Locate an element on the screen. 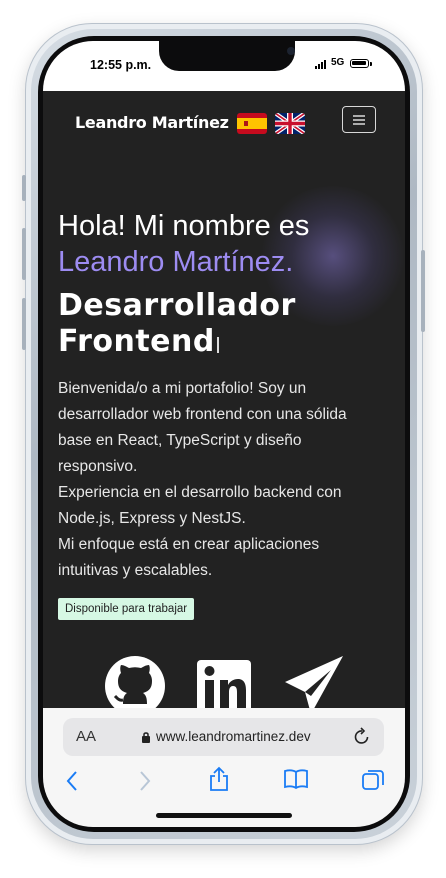  volume-up-button is located at coordinates (24, 254).